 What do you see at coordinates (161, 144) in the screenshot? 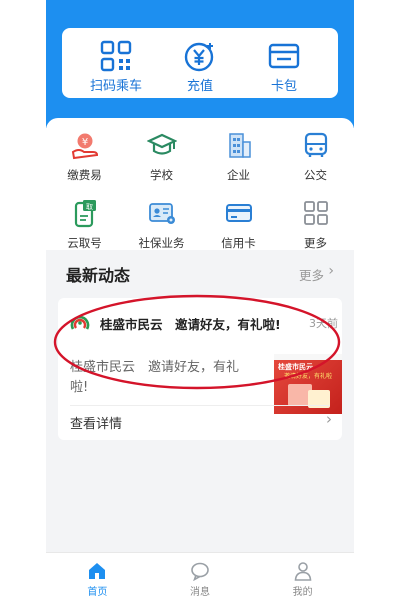
I see `graduation-cap-icon` at bounding box center [161, 144].